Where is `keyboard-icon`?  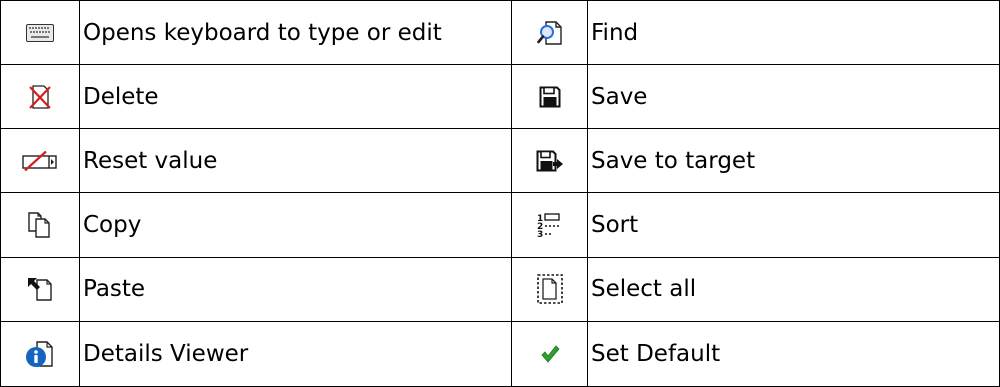
keyboard-icon is located at coordinates (40, 32).